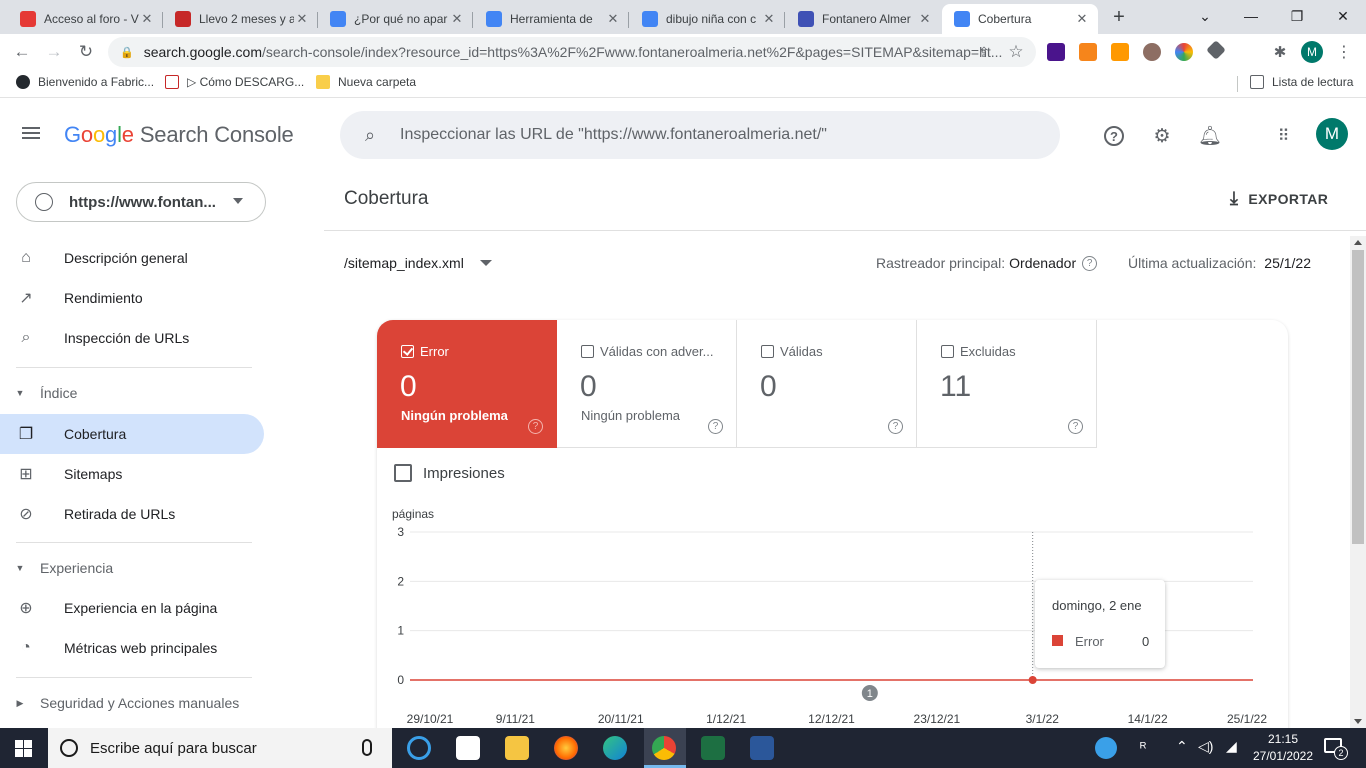 This screenshot has width=1366, height=768. I want to click on export-button: ⤓ EXPORTAR, so click(1279, 198).